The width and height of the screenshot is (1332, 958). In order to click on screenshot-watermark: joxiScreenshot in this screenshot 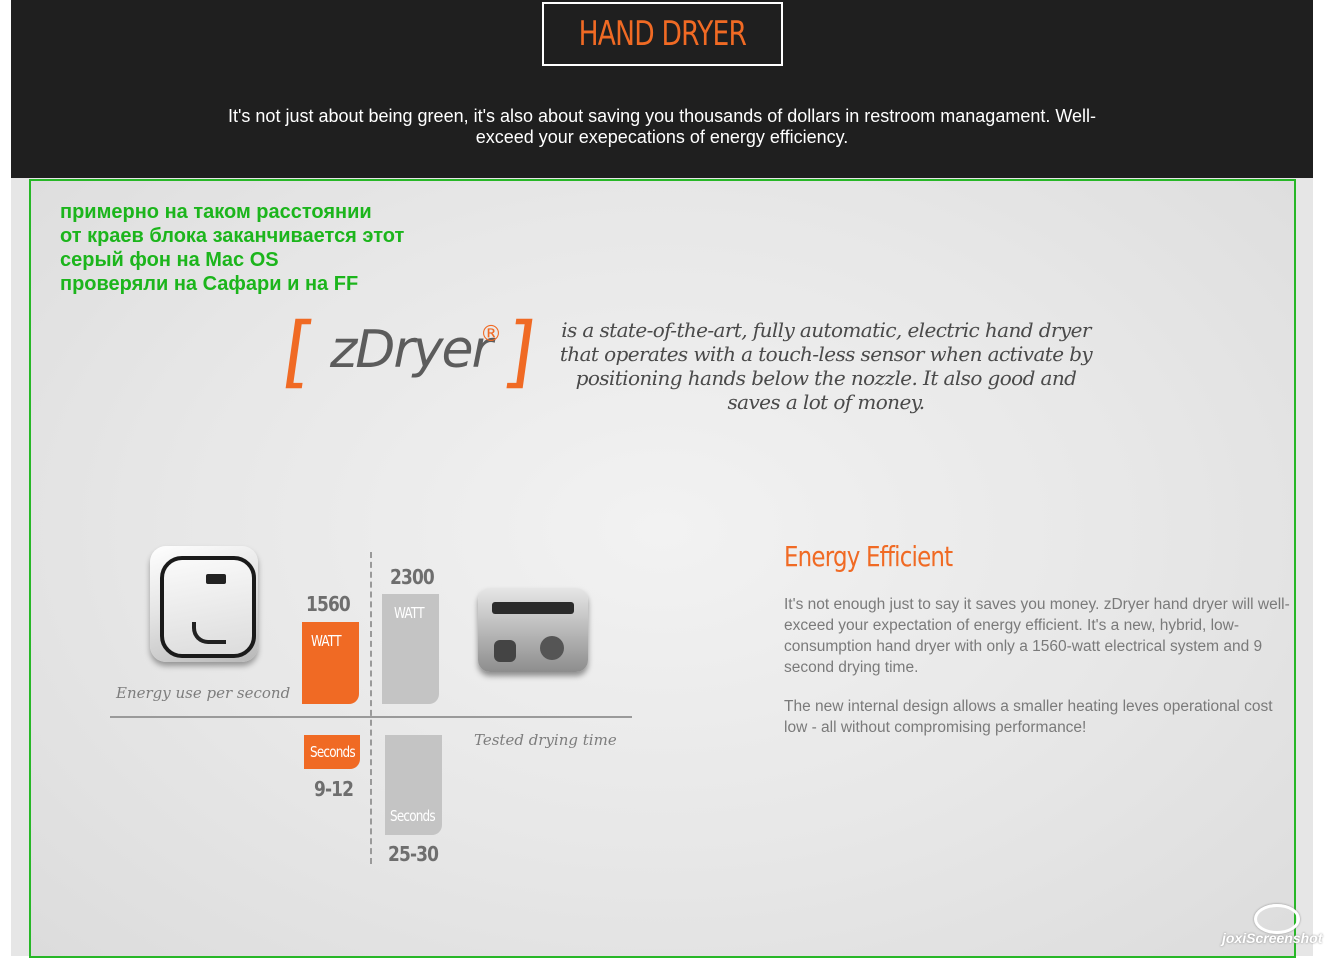, I will do `click(1272, 926)`.